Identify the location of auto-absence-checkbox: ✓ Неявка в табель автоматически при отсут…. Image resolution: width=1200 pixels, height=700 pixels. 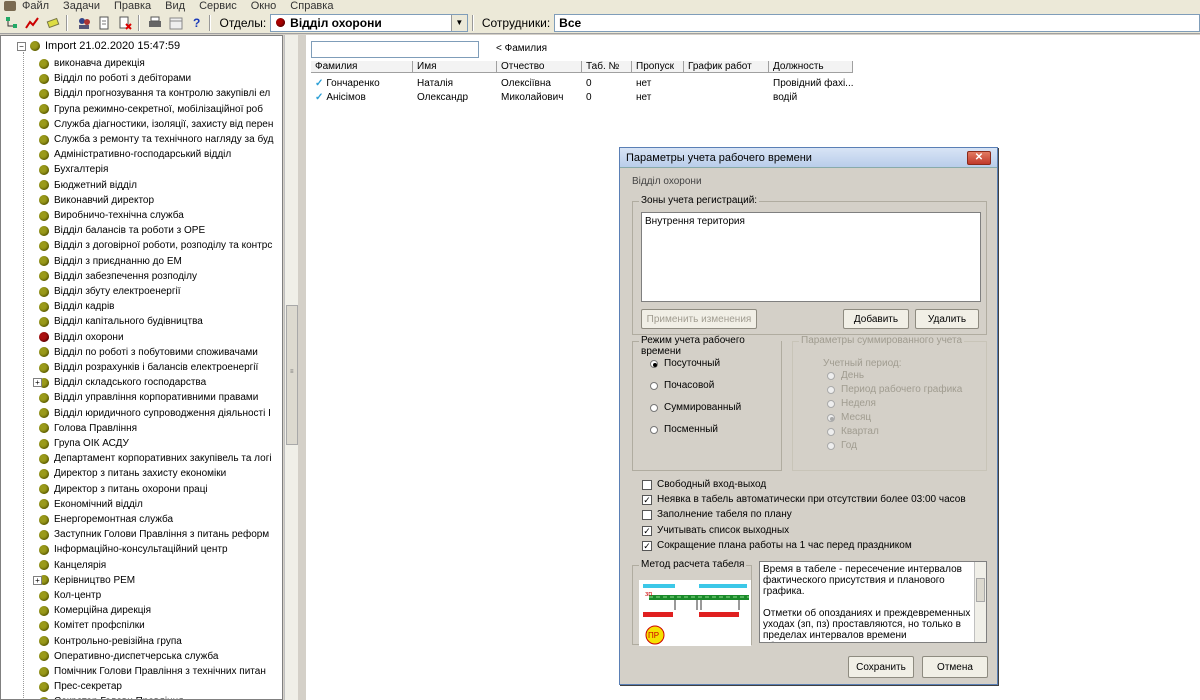
(804, 499).